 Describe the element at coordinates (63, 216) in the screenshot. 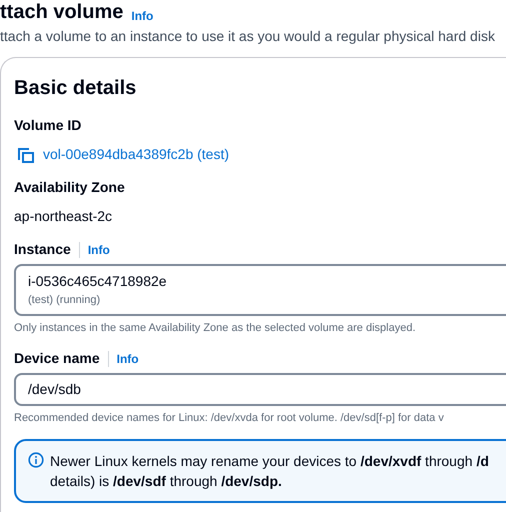

I see `field-value: ap-northeast-2c` at that location.